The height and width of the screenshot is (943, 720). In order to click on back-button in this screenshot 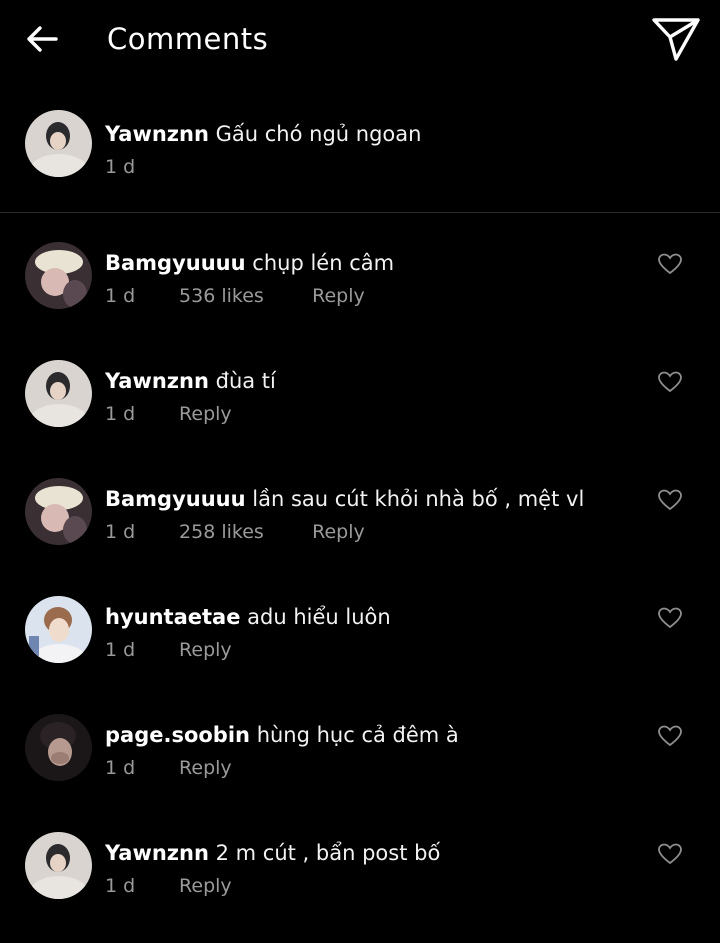, I will do `click(42, 40)`.